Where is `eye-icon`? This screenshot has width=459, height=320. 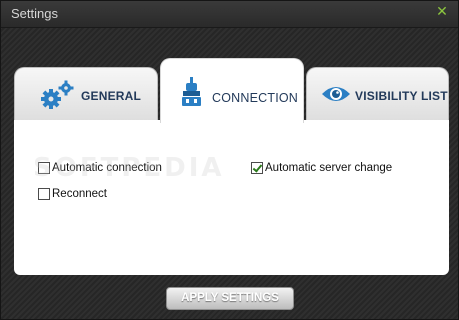
eye-icon is located at coordinates (336, 96).